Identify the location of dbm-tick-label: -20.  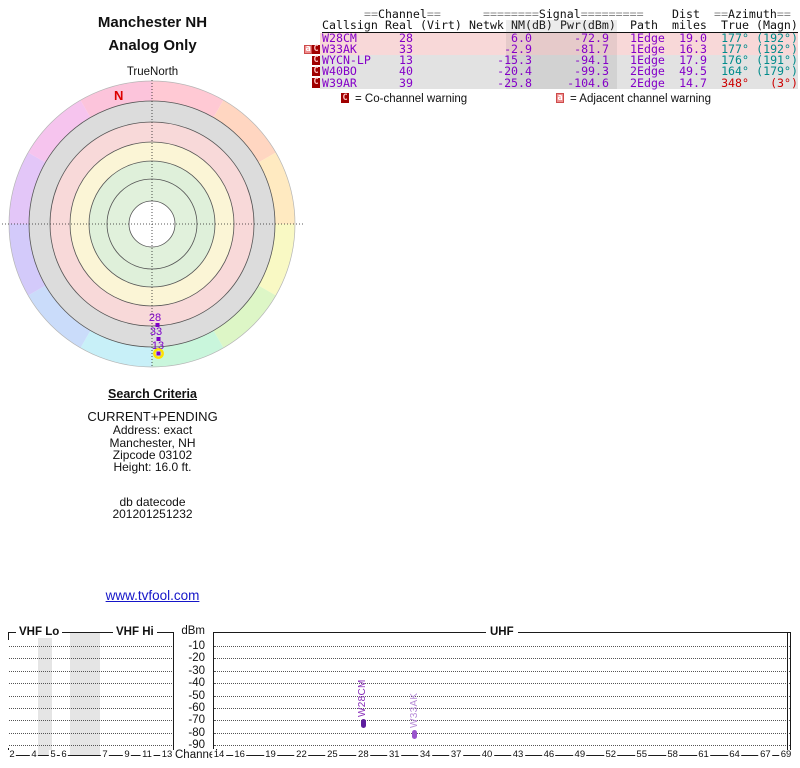
(196, 658).